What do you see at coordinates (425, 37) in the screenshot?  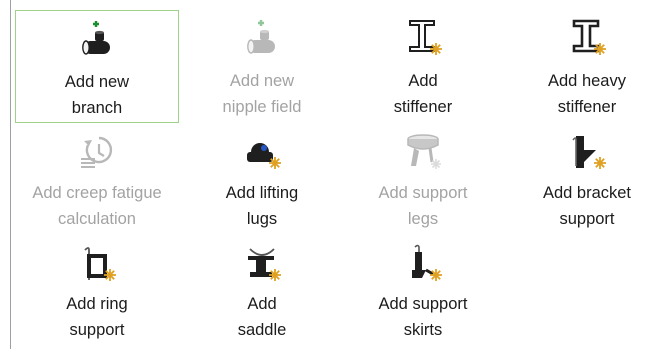 I see `i-beam-icon` at bounding box center [425, 37].